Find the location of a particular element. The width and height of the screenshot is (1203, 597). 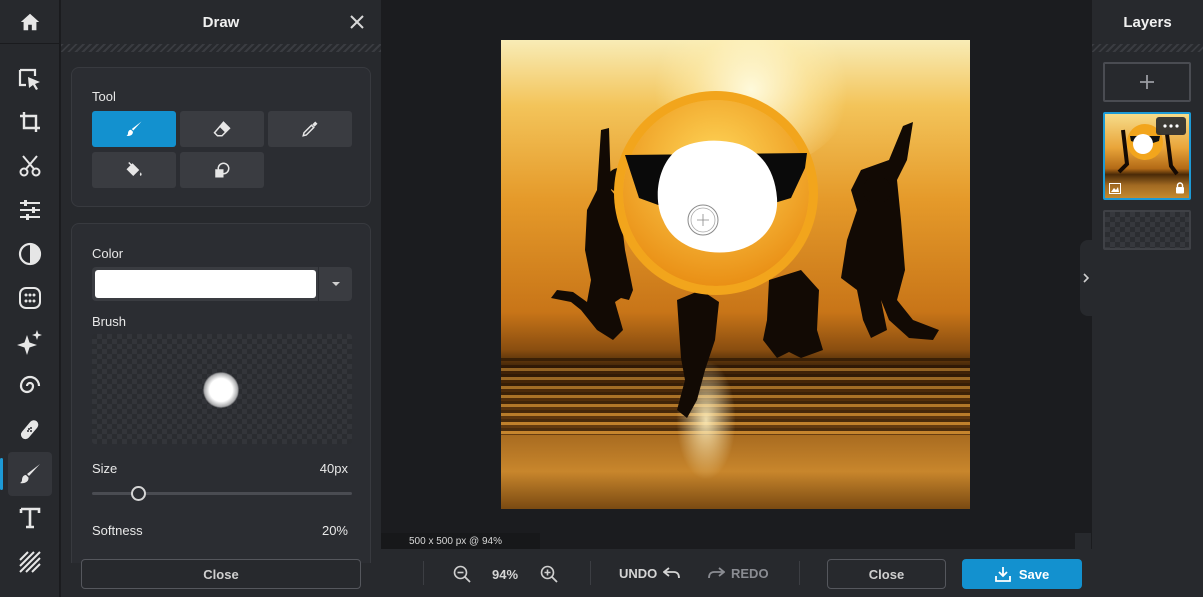

download-icon is located at coordinates (1002, 574).